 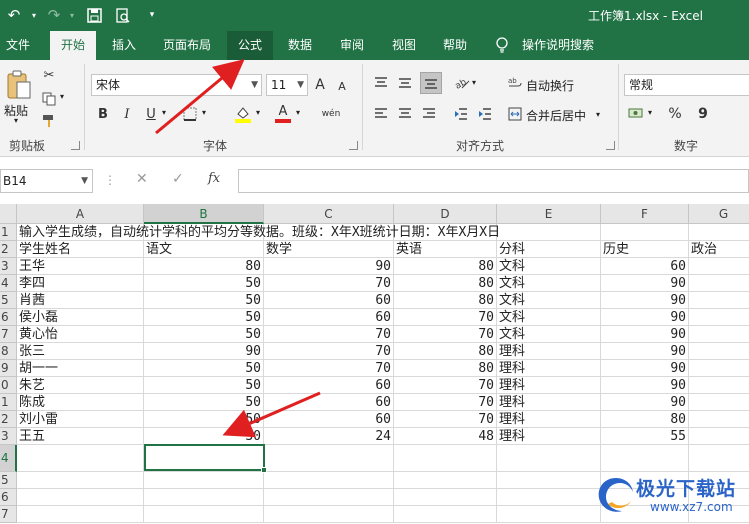 What do you see at coordinates (258, 112) in the screenshot?
I see `fill-color-dropdown-icon: ▾` at bounding box center [258, 112].